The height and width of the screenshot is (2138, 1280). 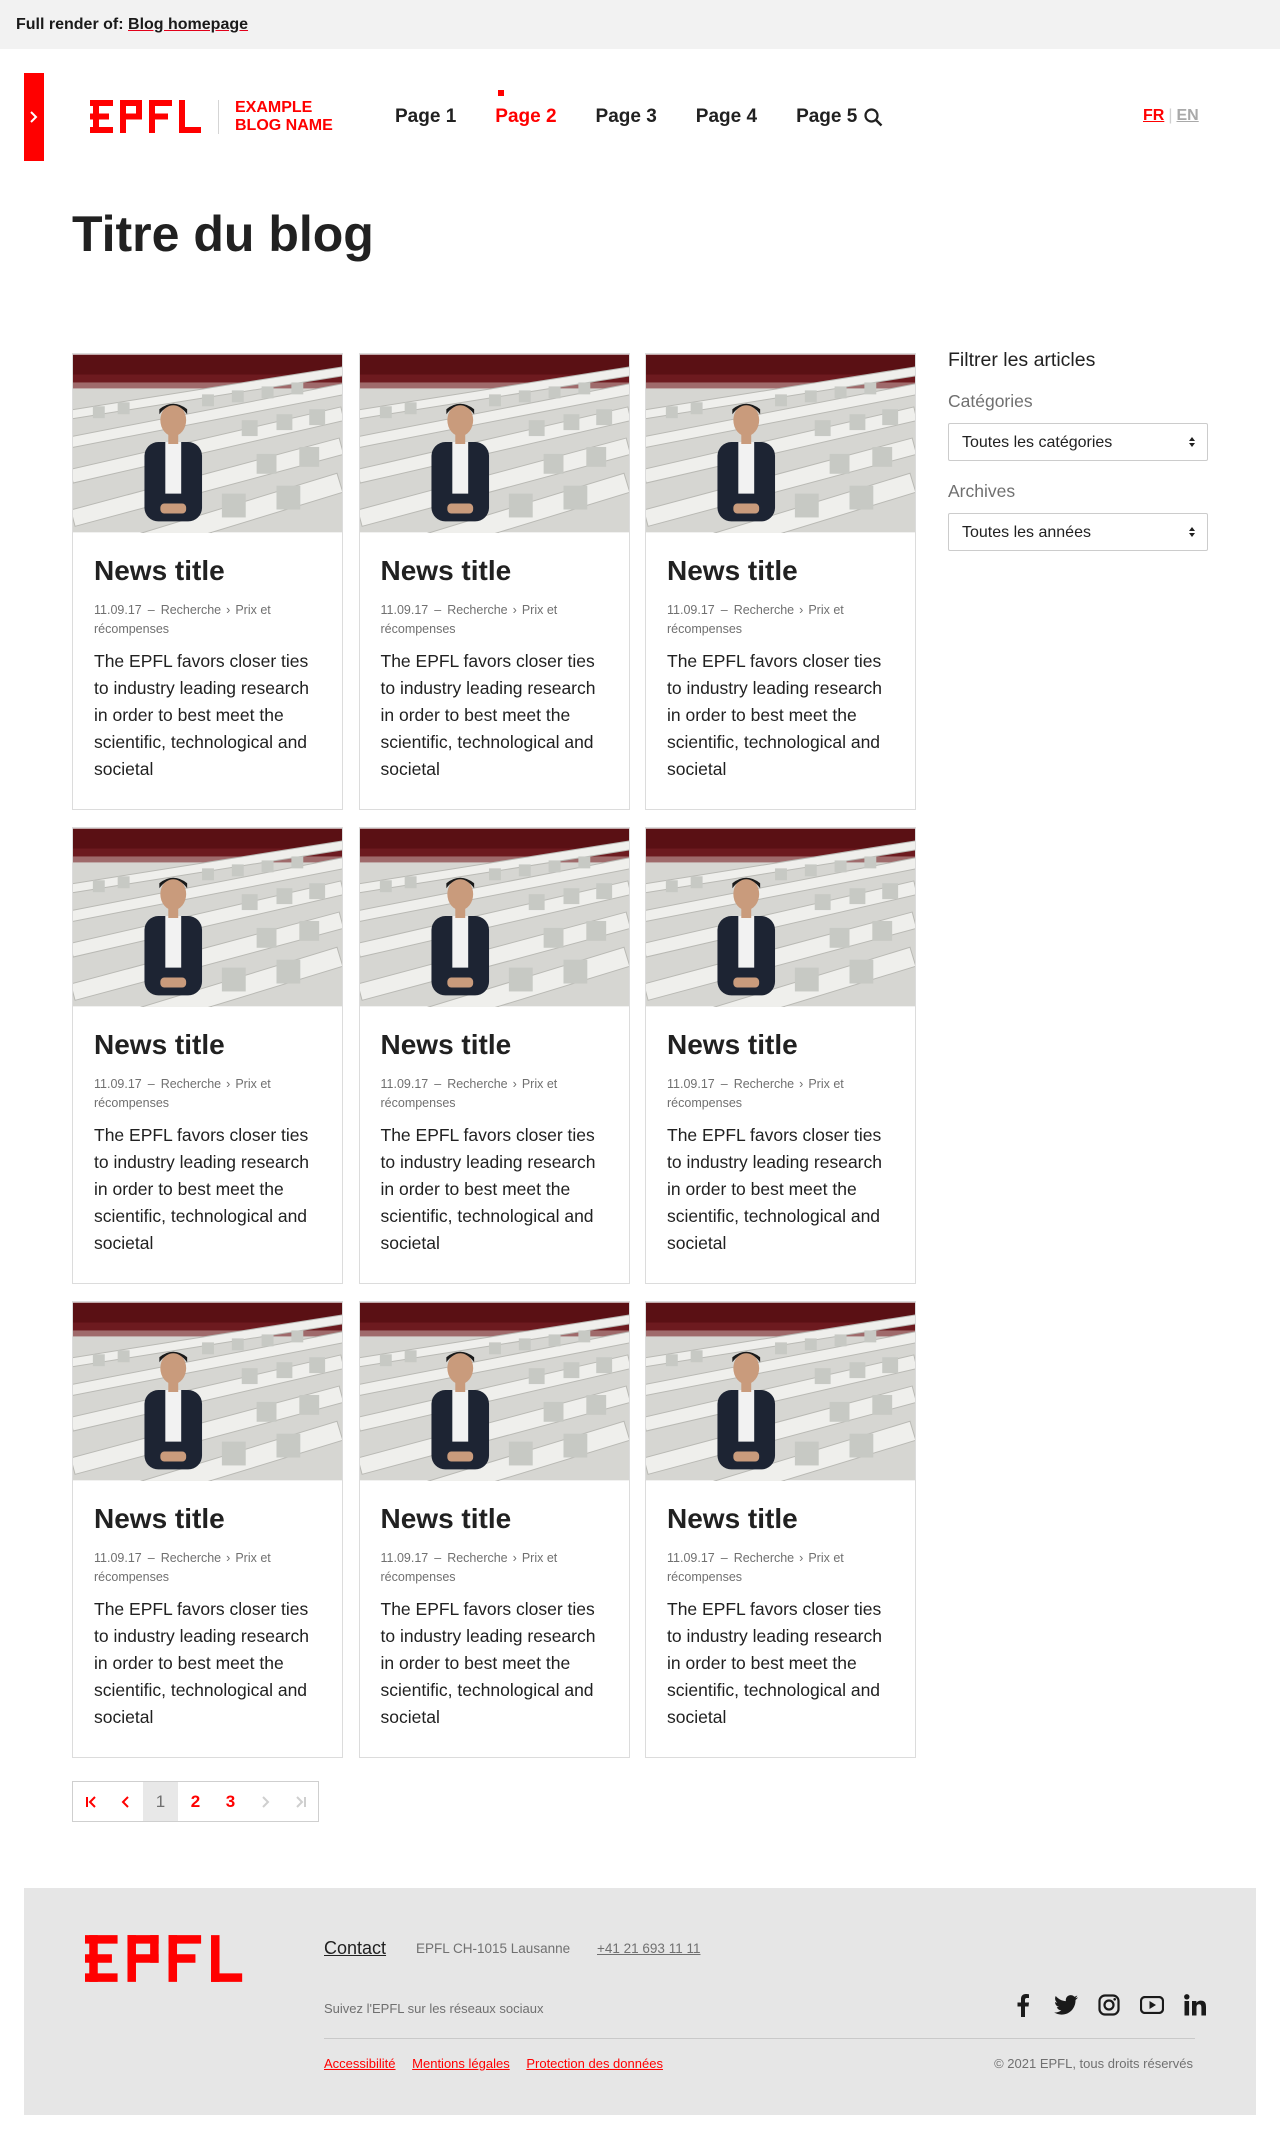 What do you see at coordinates (648, 1948) in the screenshot?
I see `footer-phone: +41 21 693 11 11` at bounding box center [648, 1948].